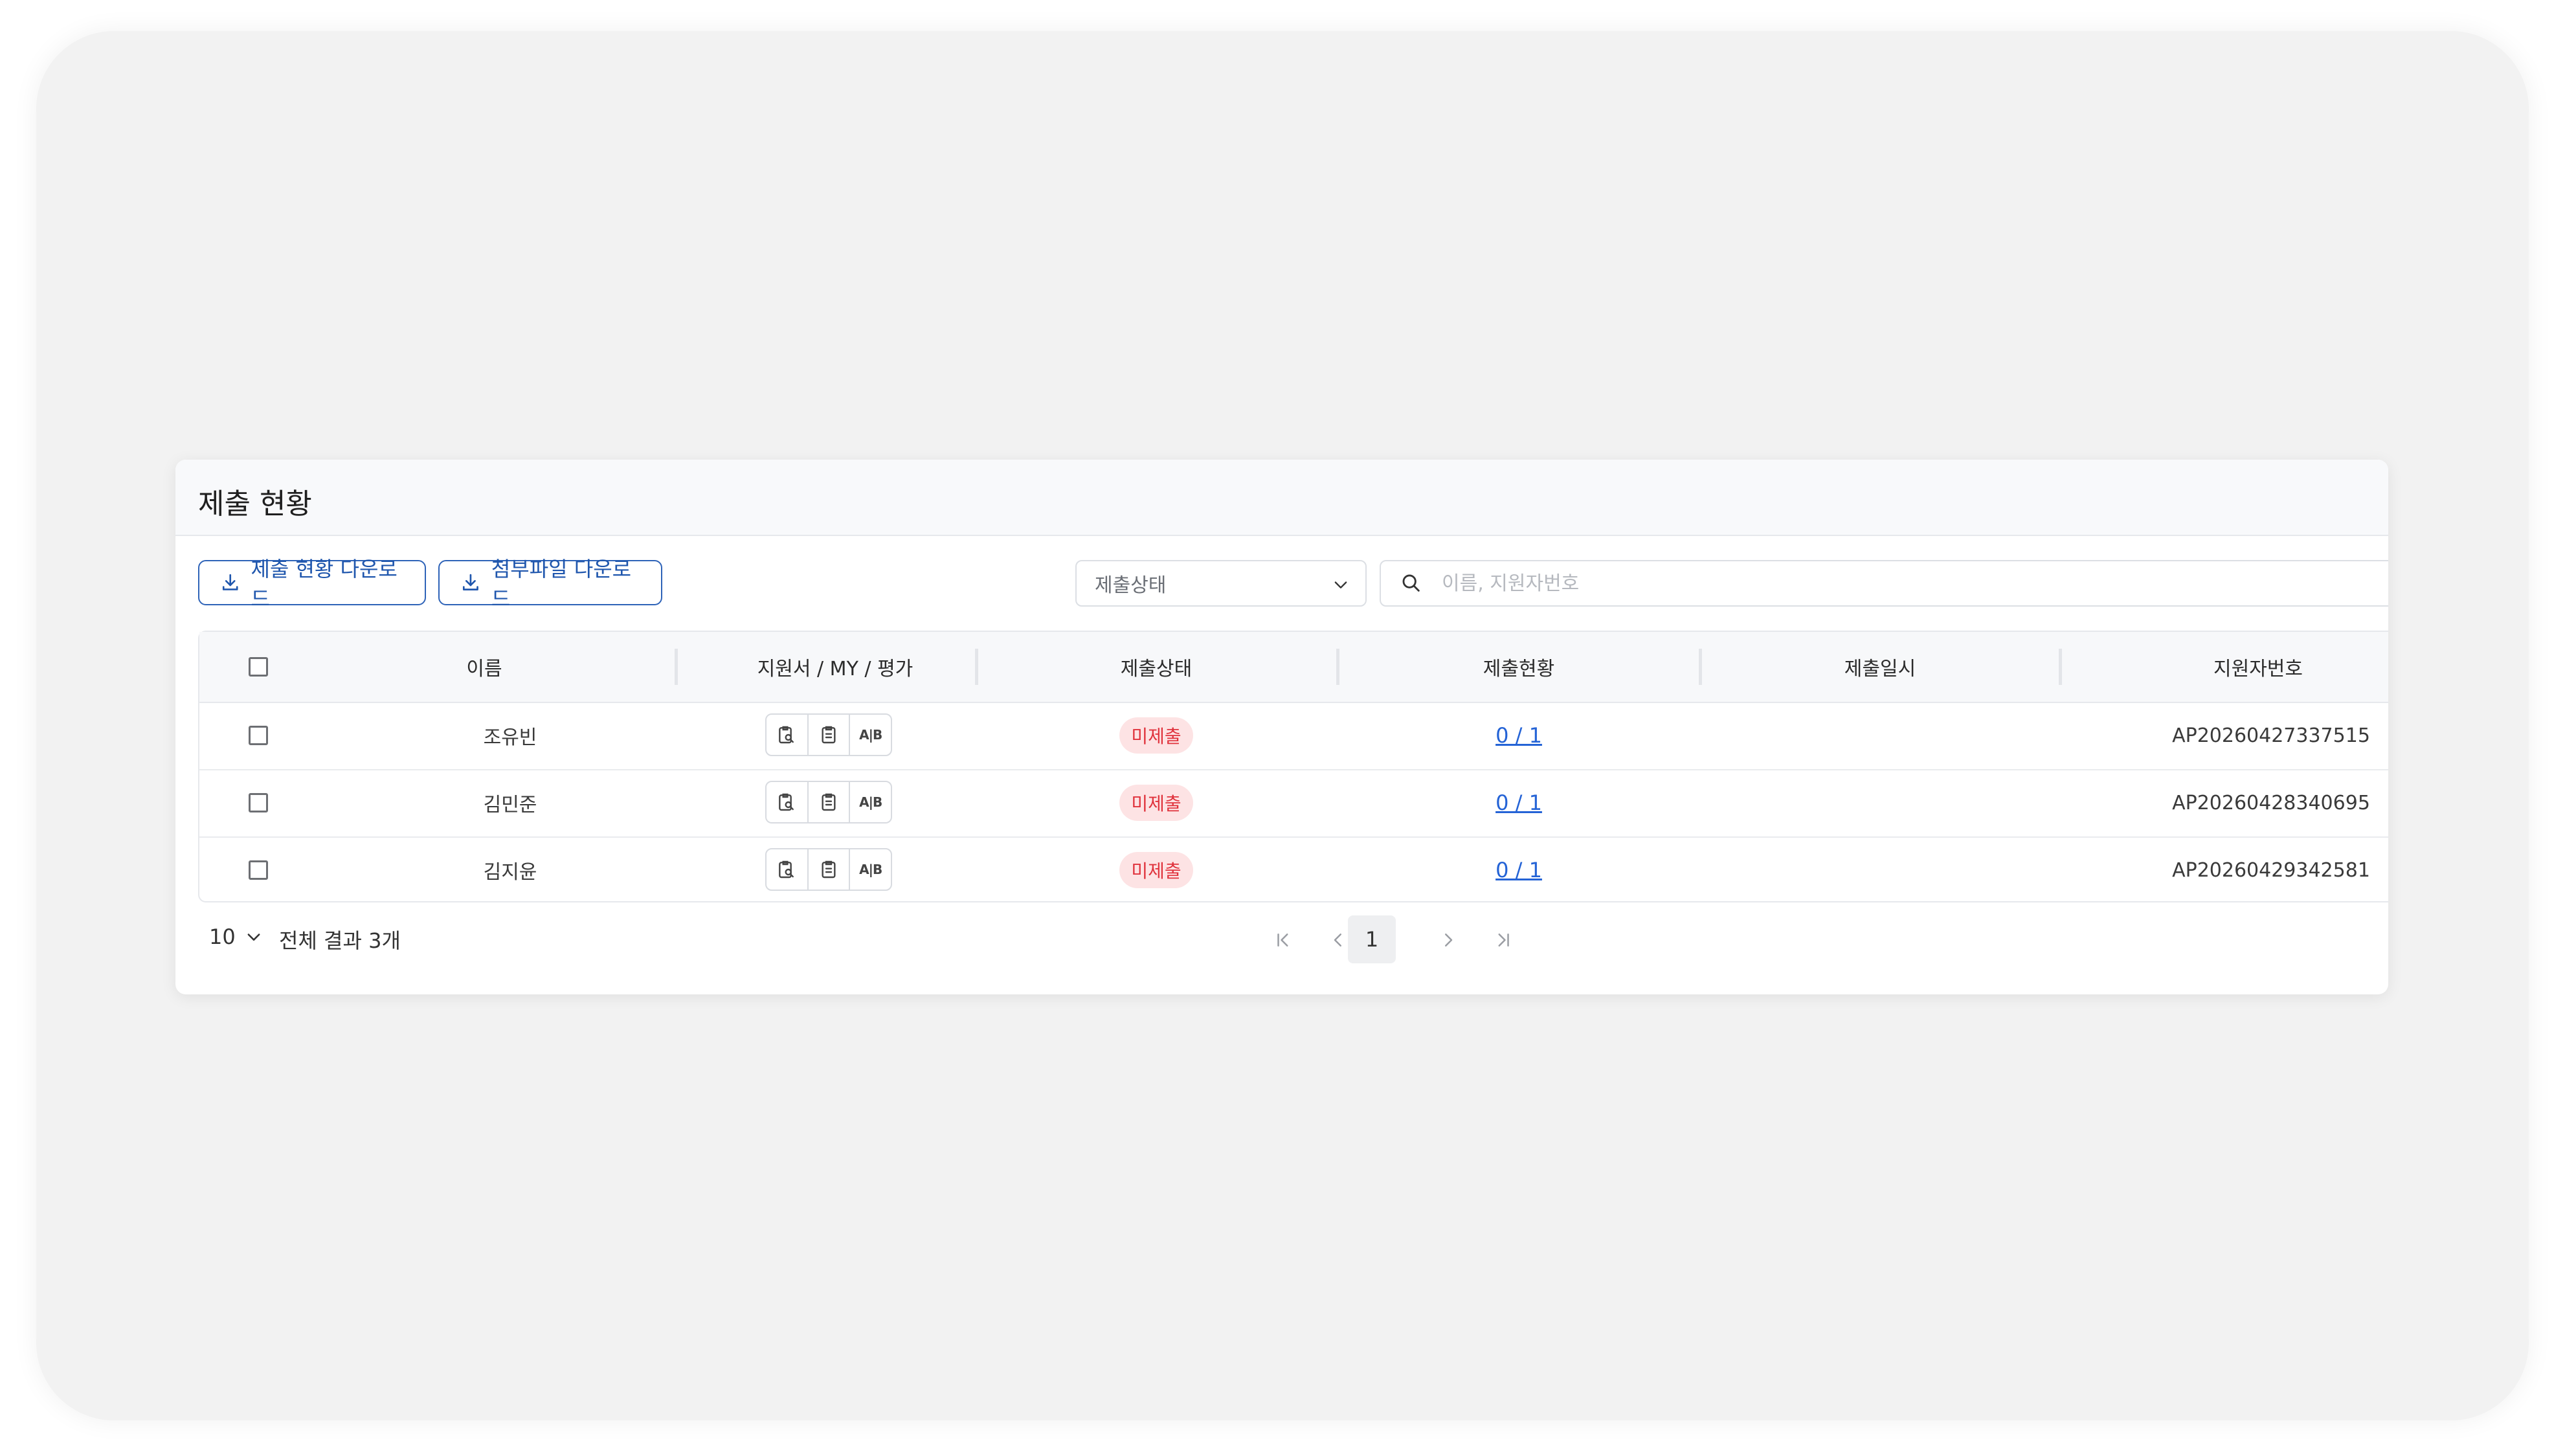  Describe the element at coordinates (1293, 667) in the screenshot. I see `table-header: 이름 지원서 / MY / 평가 제출상태 제출현황 제출일시 지원자번호` at that location.